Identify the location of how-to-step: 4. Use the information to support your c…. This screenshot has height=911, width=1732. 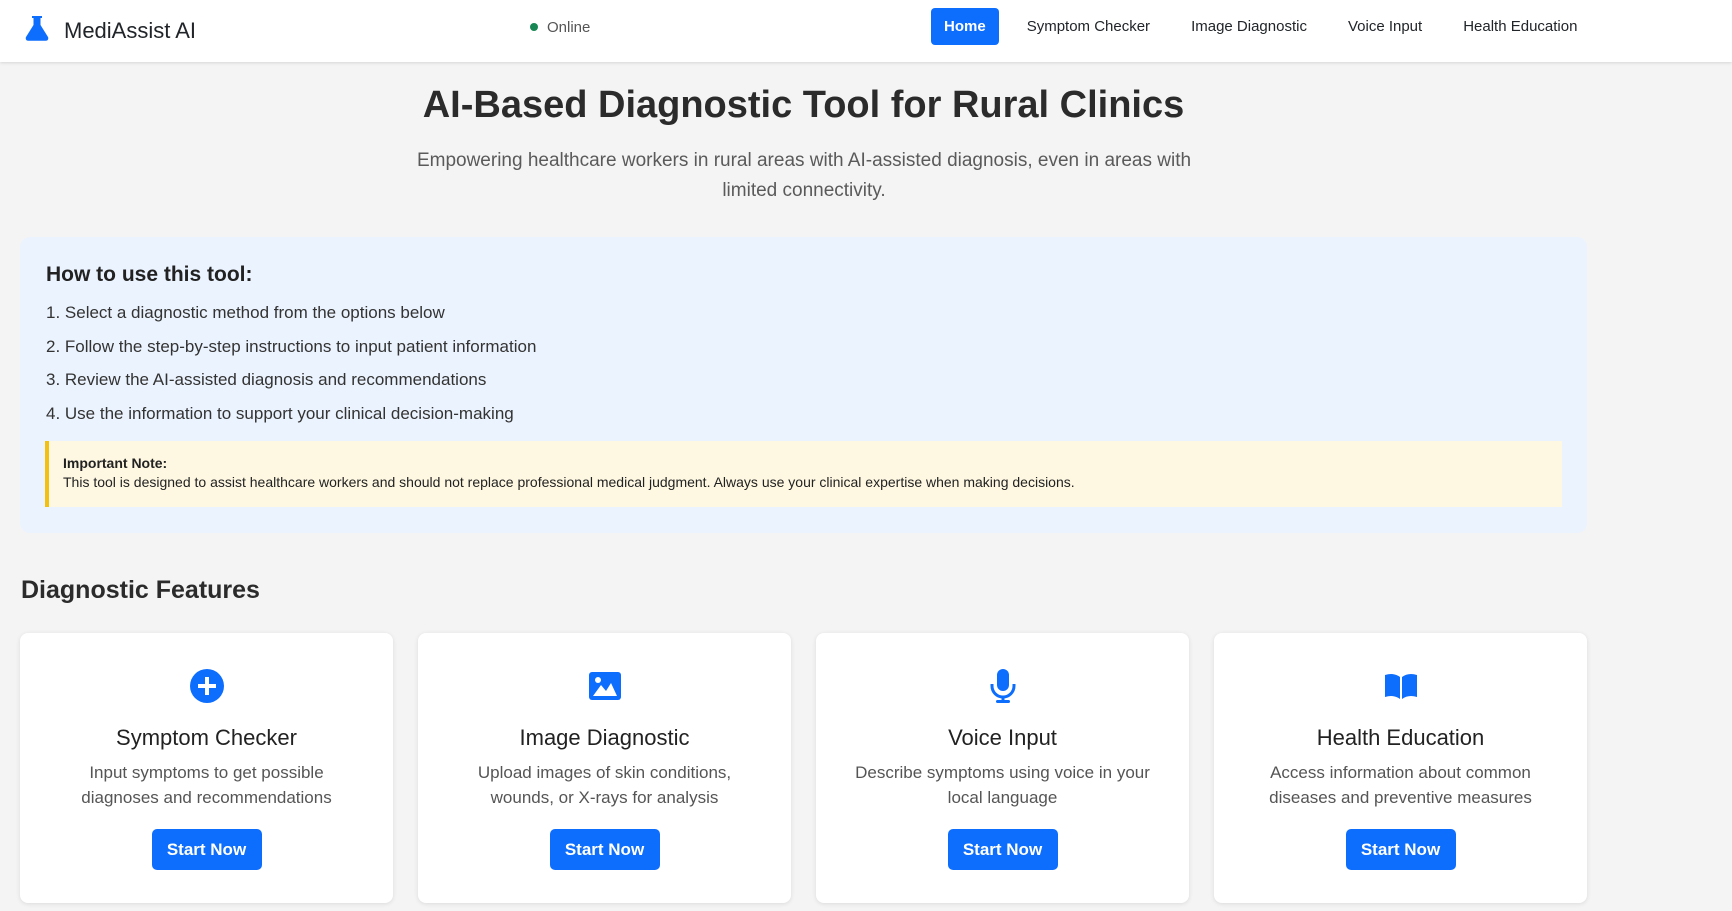
(280, 413).